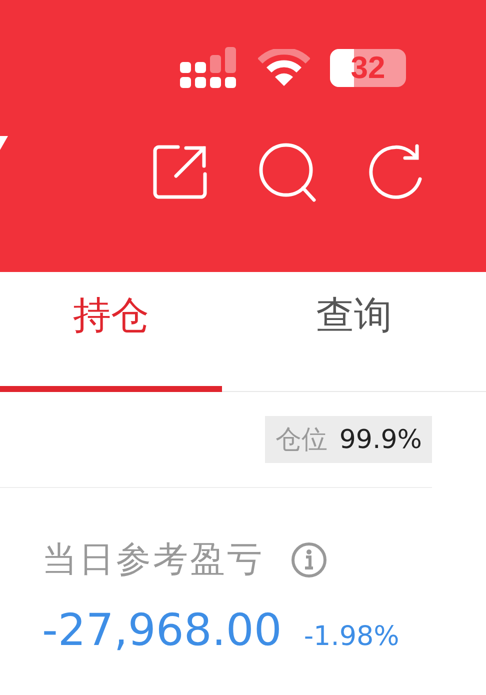  I want to click on search-icon, so click(288, 172).